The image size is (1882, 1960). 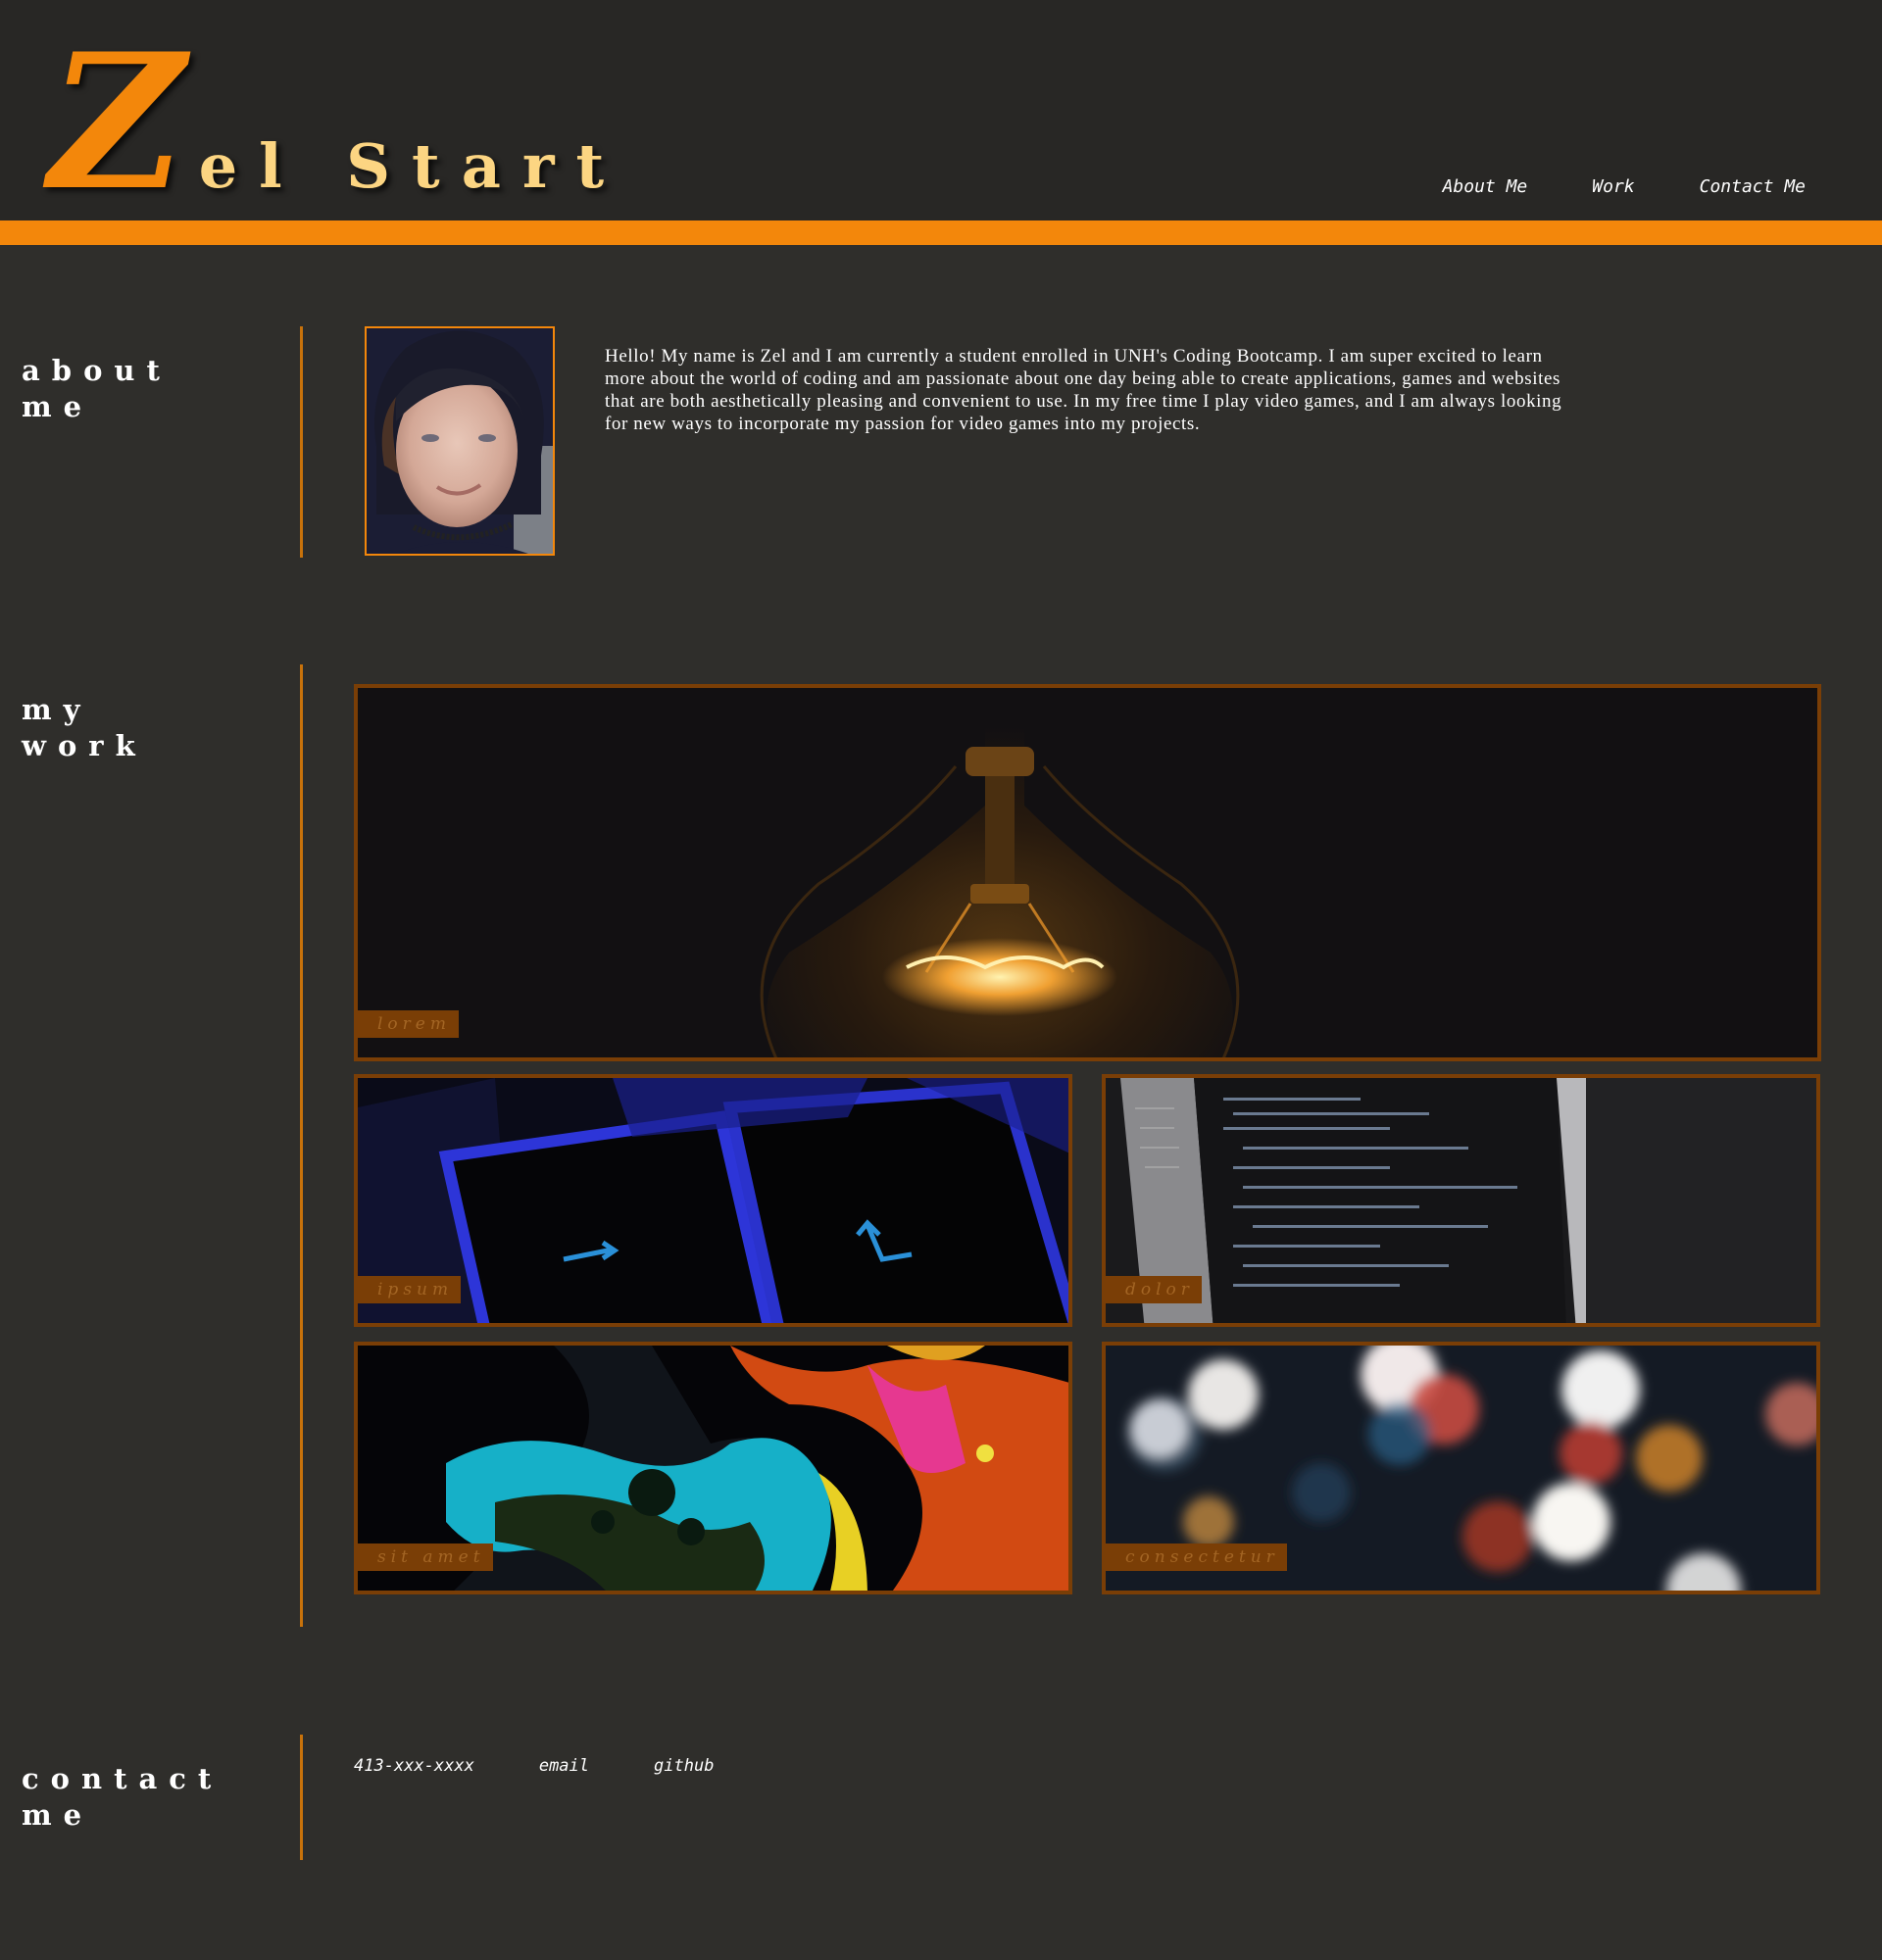 I want to click on work-tile-consectetur: consectetur, so click(x=1461, y=1468).